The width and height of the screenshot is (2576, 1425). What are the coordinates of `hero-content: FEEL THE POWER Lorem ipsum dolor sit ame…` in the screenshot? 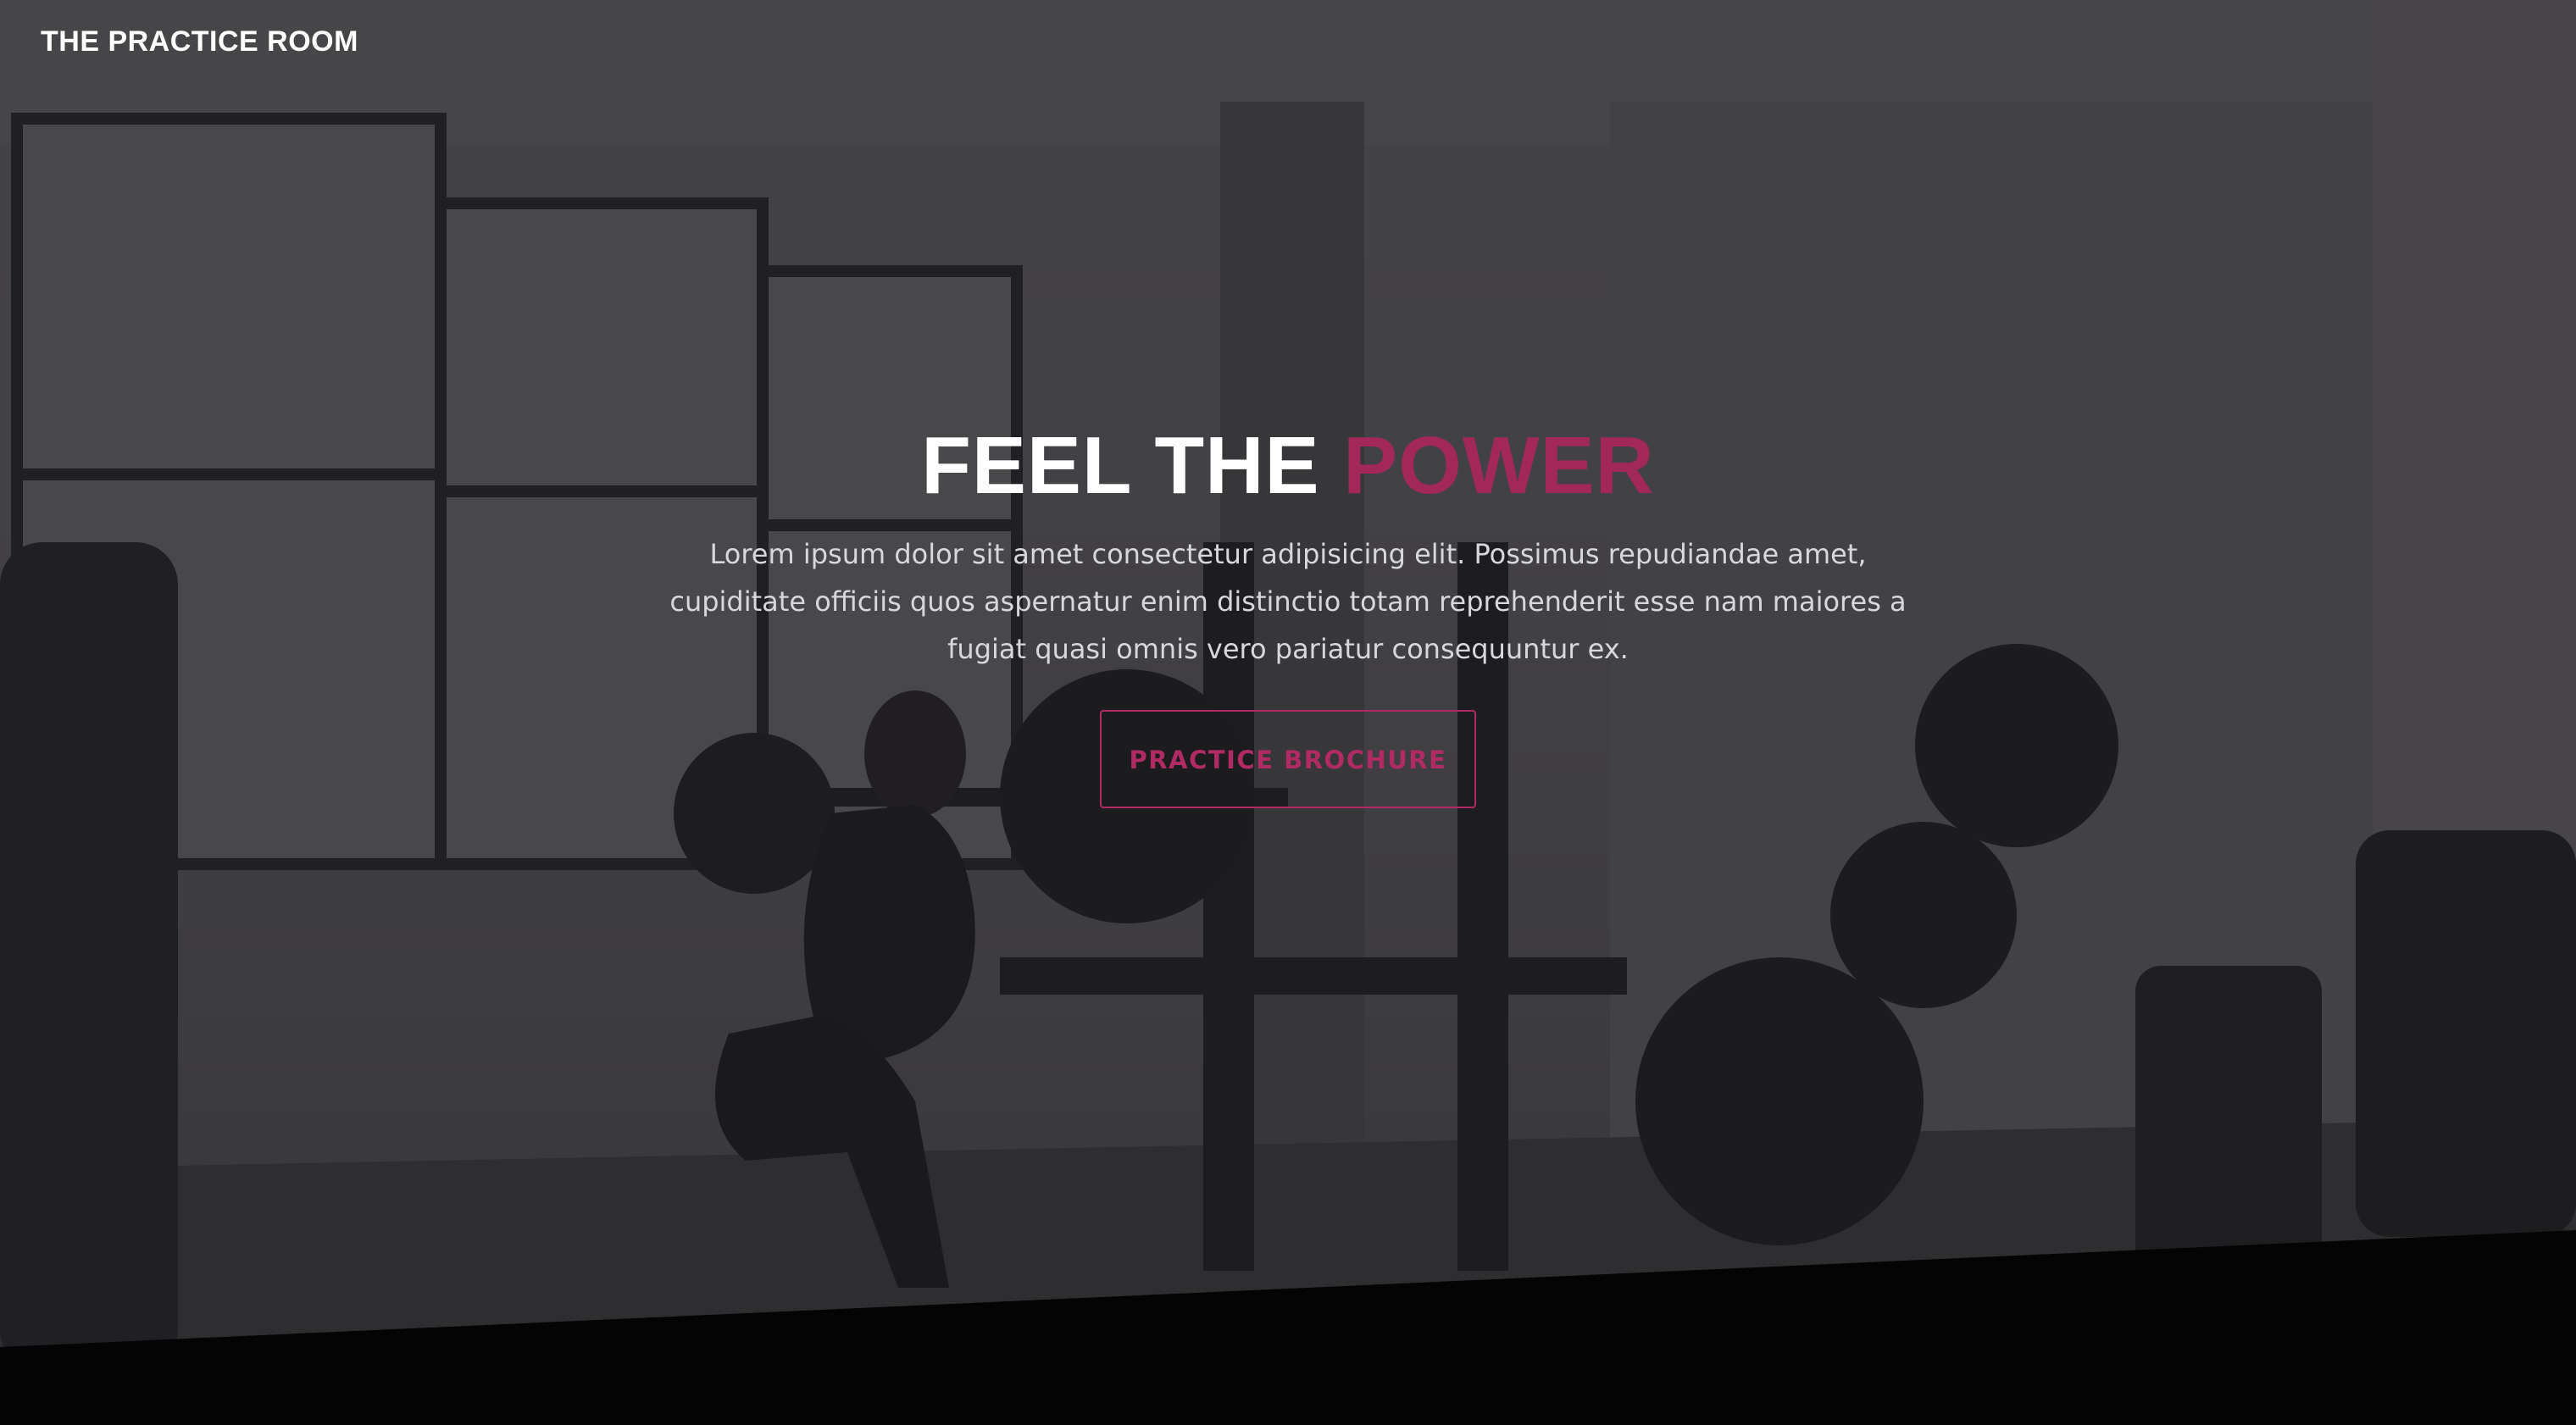 It's located at (1288, 611).